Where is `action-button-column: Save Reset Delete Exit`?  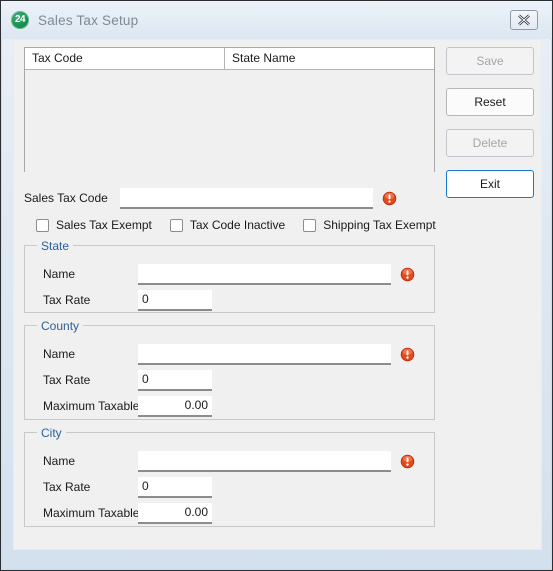 action-button-column: Save Reset Delete Exit is located at coordinates (490, 129).